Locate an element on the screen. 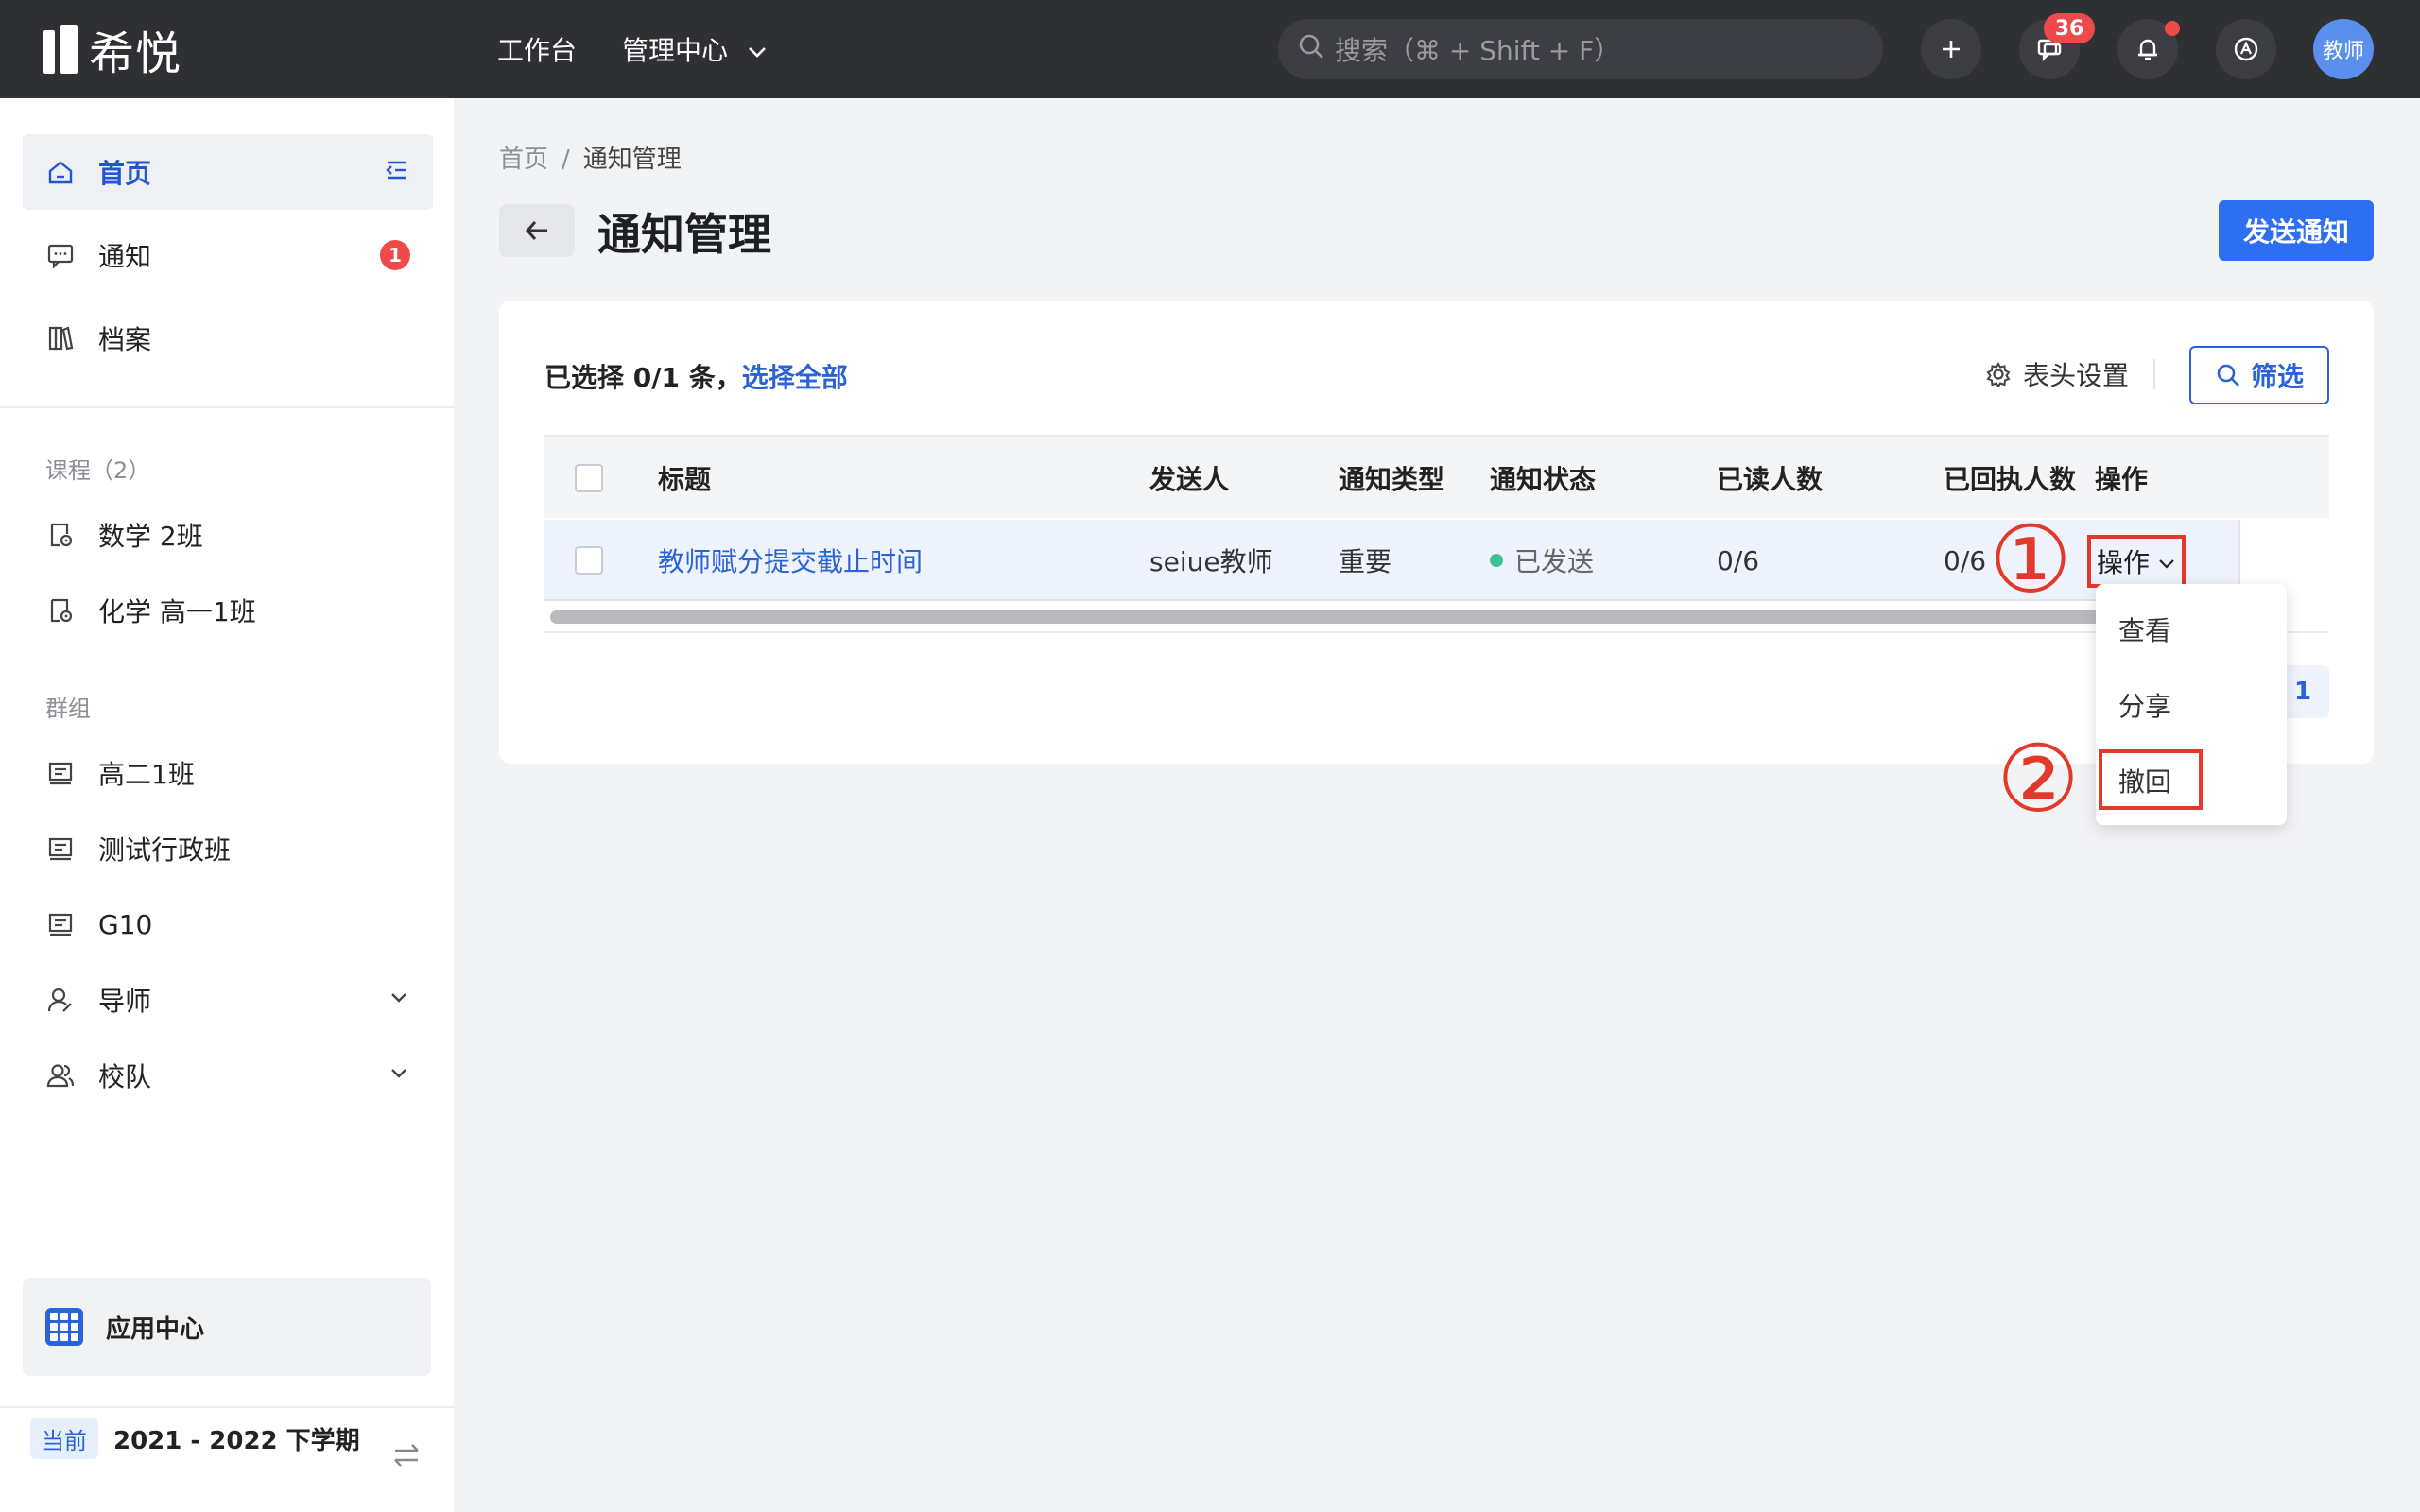 The height and width of the screenshot is (1512, 2420). toolbar-divider is located at coordinates (2154, 374).